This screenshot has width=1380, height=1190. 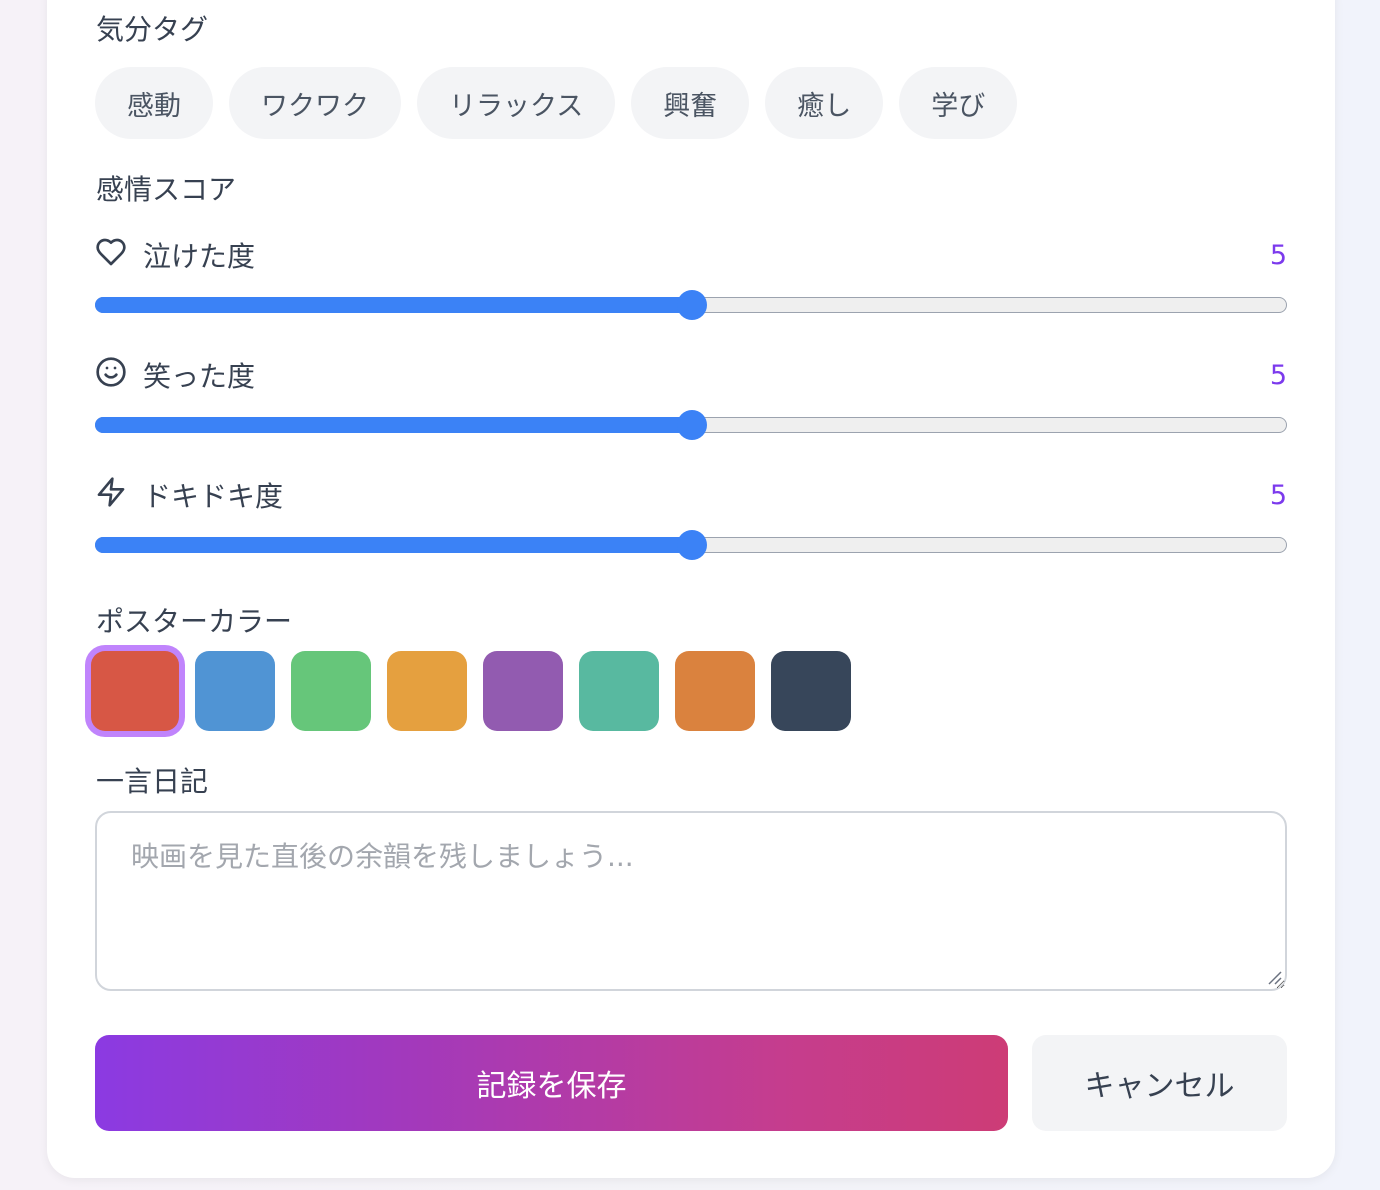 What do you see at coordinates (315, 103) in the screenshot?
I see `mood-tag-chip: ワクワク` at bounding box center [315, 103].